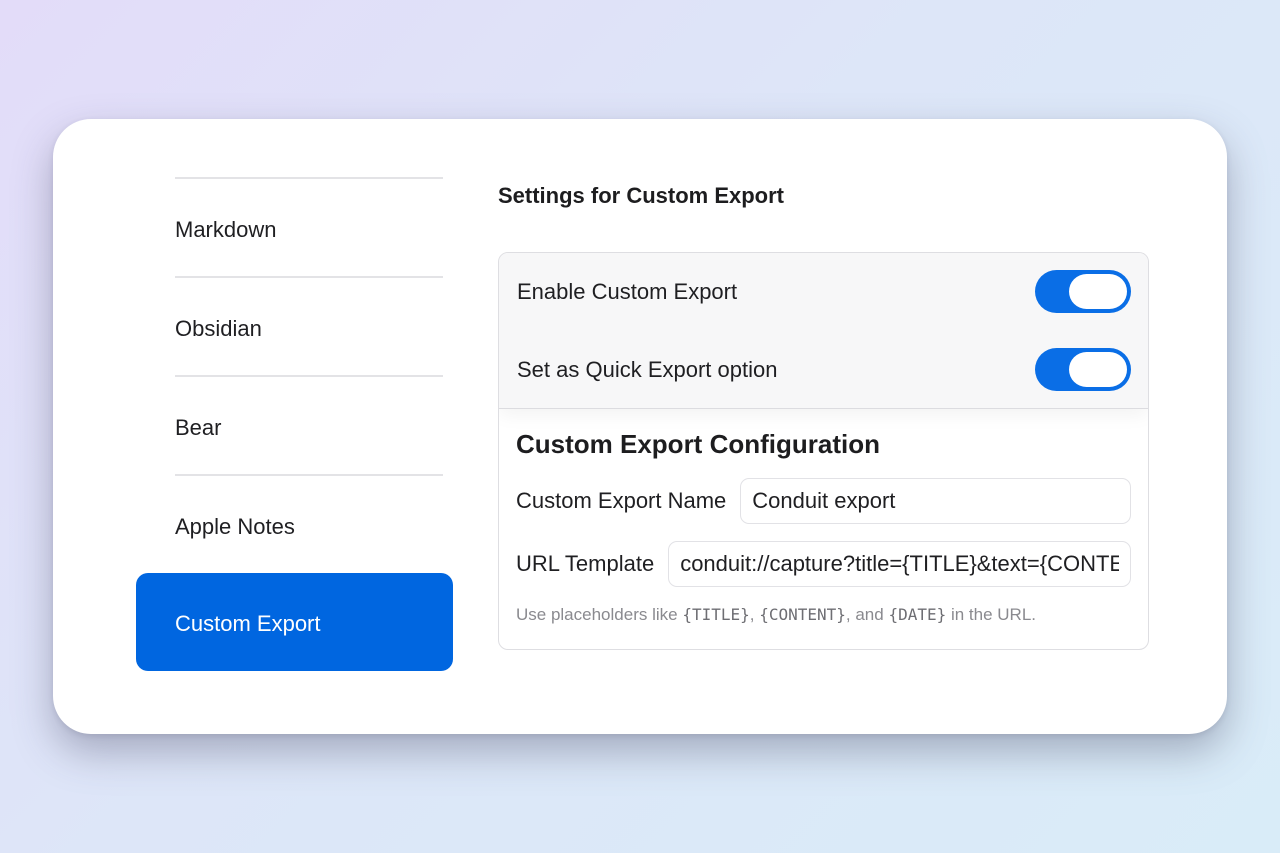 The image size is (1280, 853). I want to click on sidebar-item-label: Obsidian, so click(218, 328).